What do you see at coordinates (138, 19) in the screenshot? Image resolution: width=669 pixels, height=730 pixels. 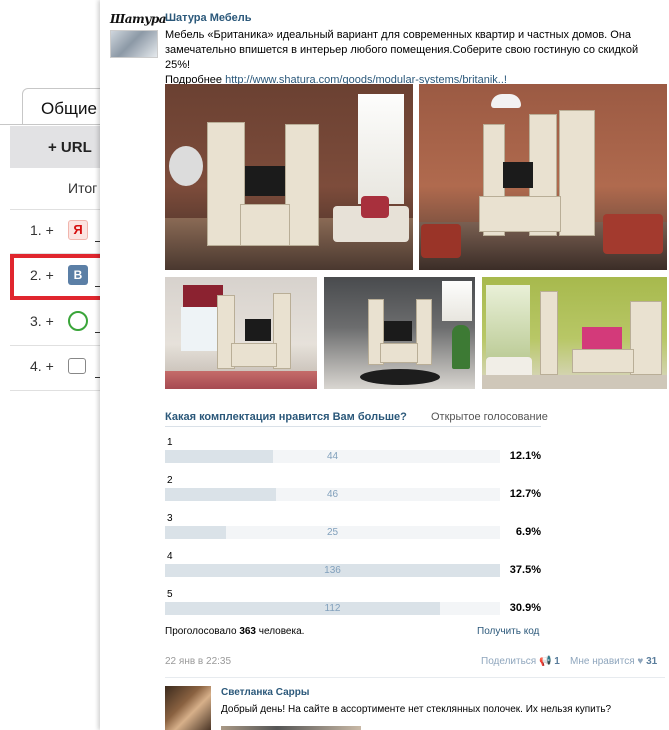 I see `logo-text: Шатура` at bounding box center [138, 19].